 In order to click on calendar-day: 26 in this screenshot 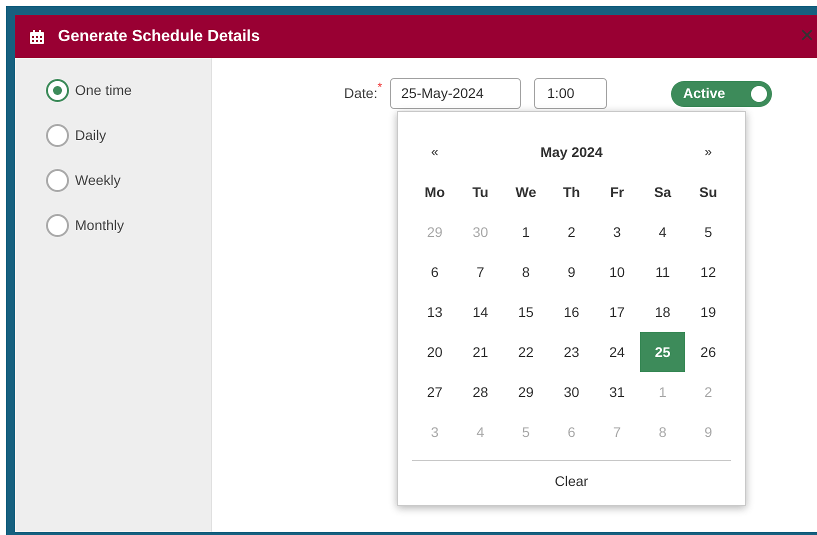, I will do `click(708, 352)`.